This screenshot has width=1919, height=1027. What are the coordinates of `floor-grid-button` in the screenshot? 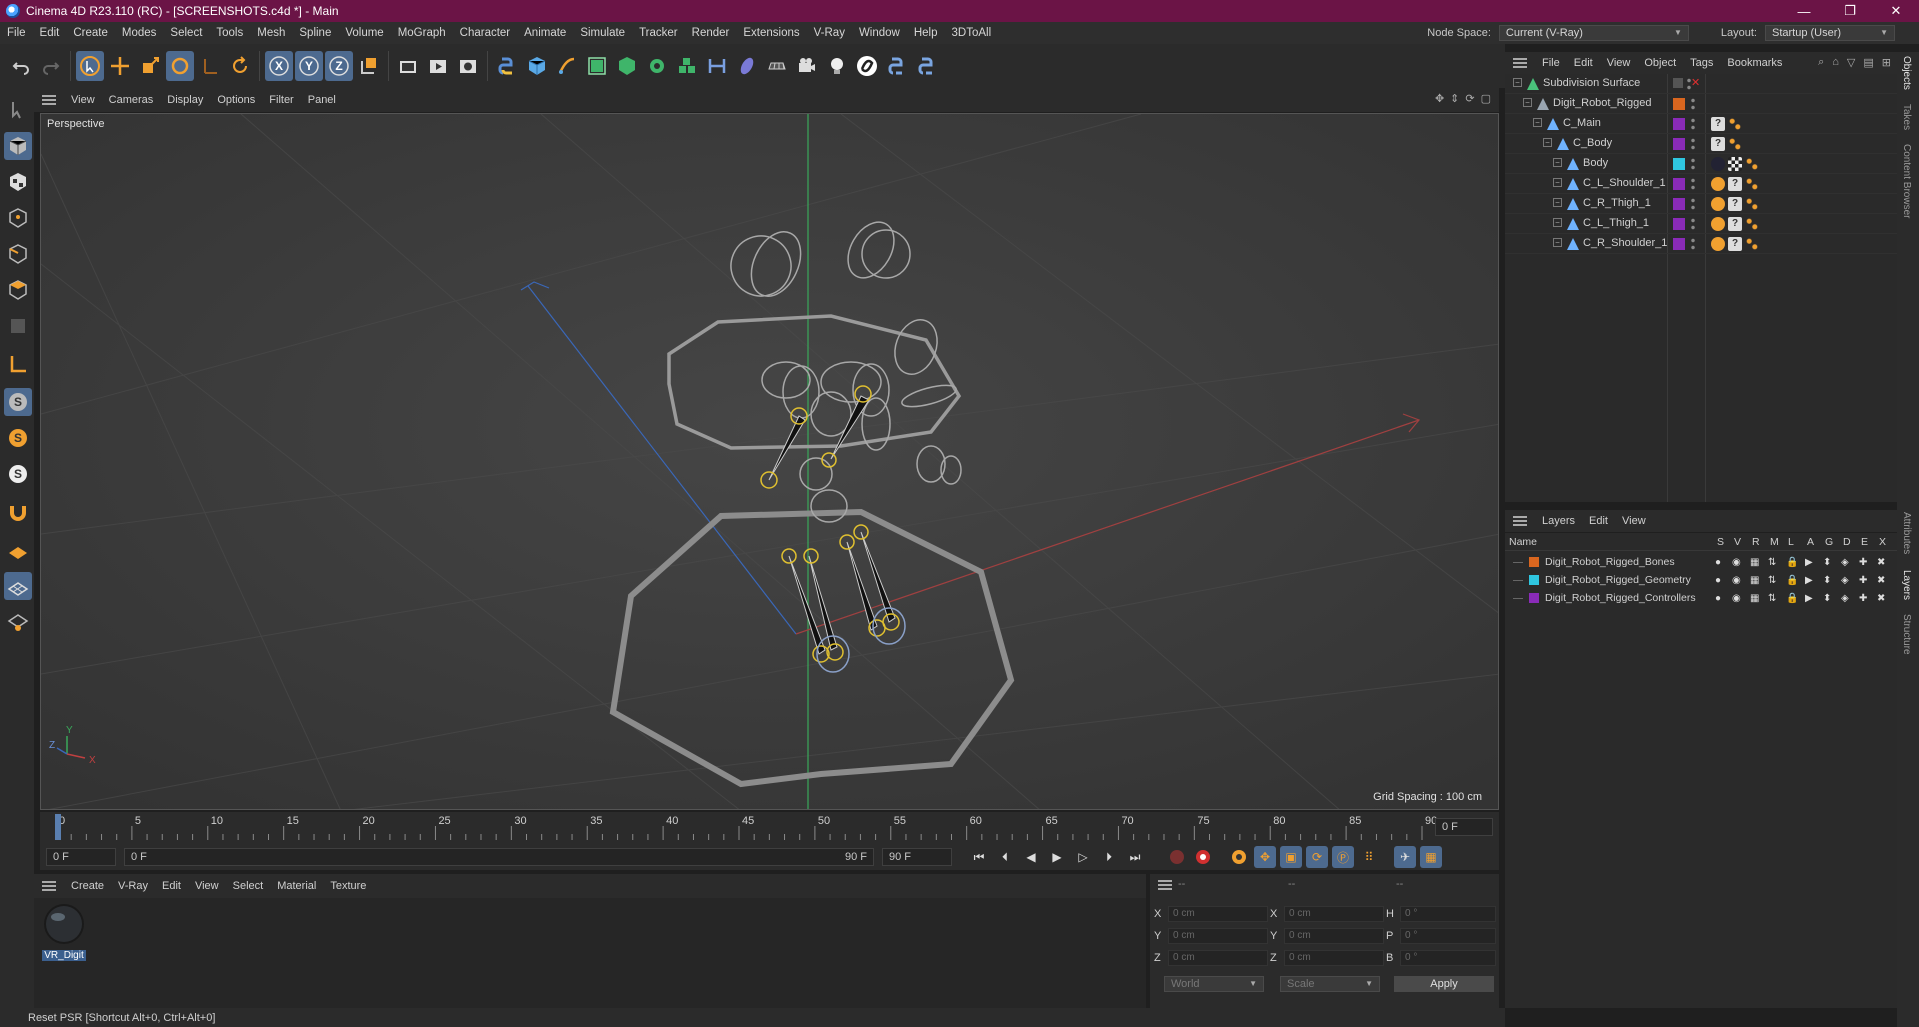 It's located at (18, 550).